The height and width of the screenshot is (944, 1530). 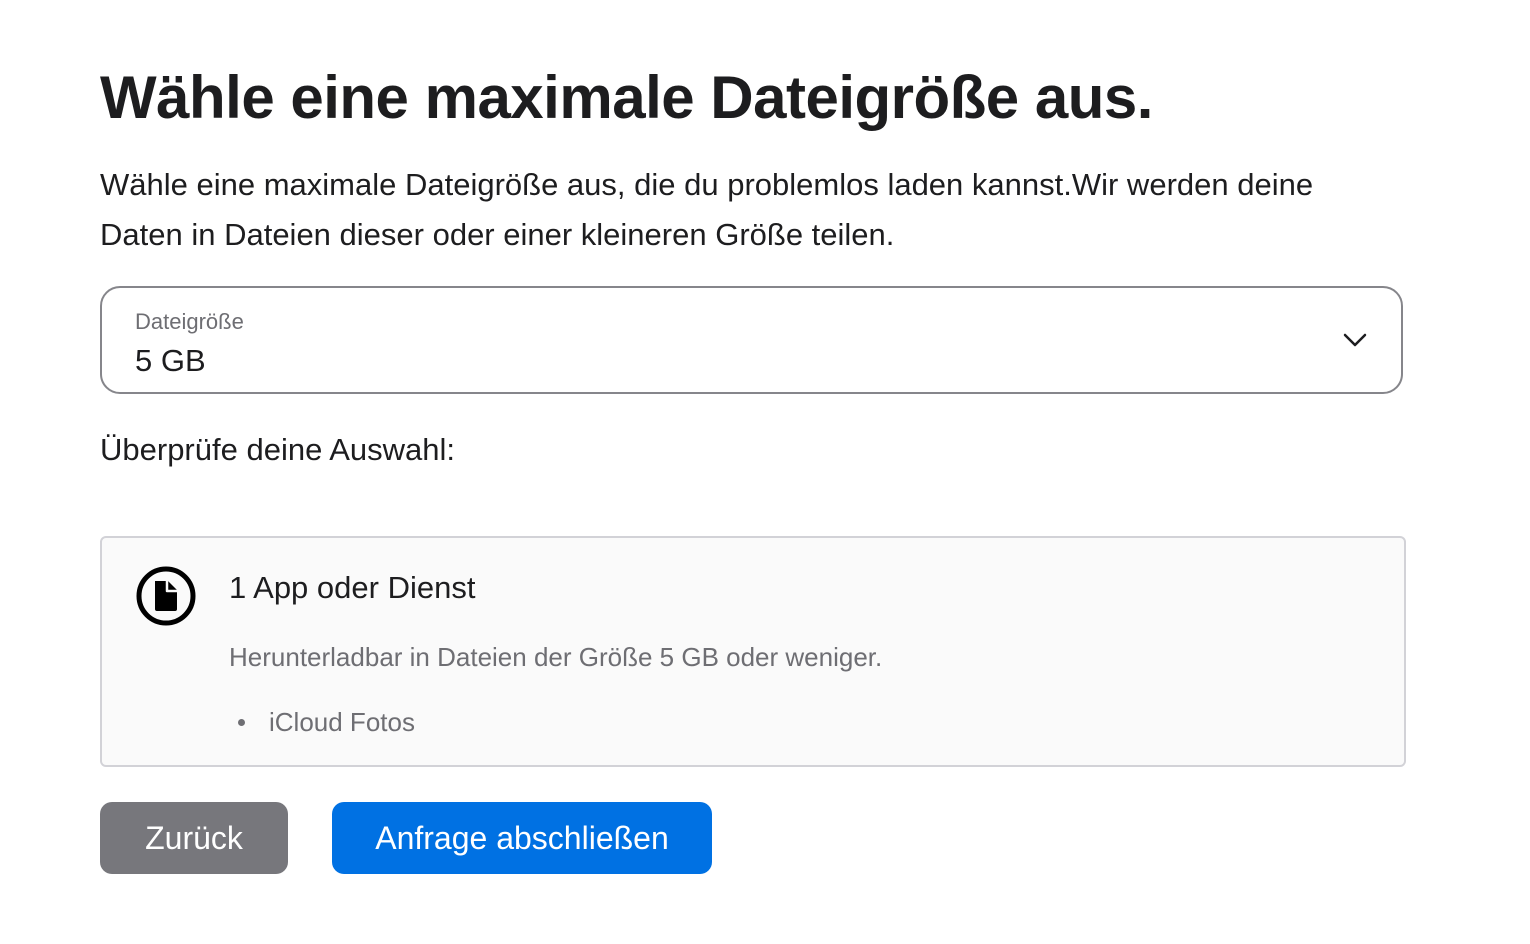 I want to click on back-button: Zurück, so click(x=194, y=838).